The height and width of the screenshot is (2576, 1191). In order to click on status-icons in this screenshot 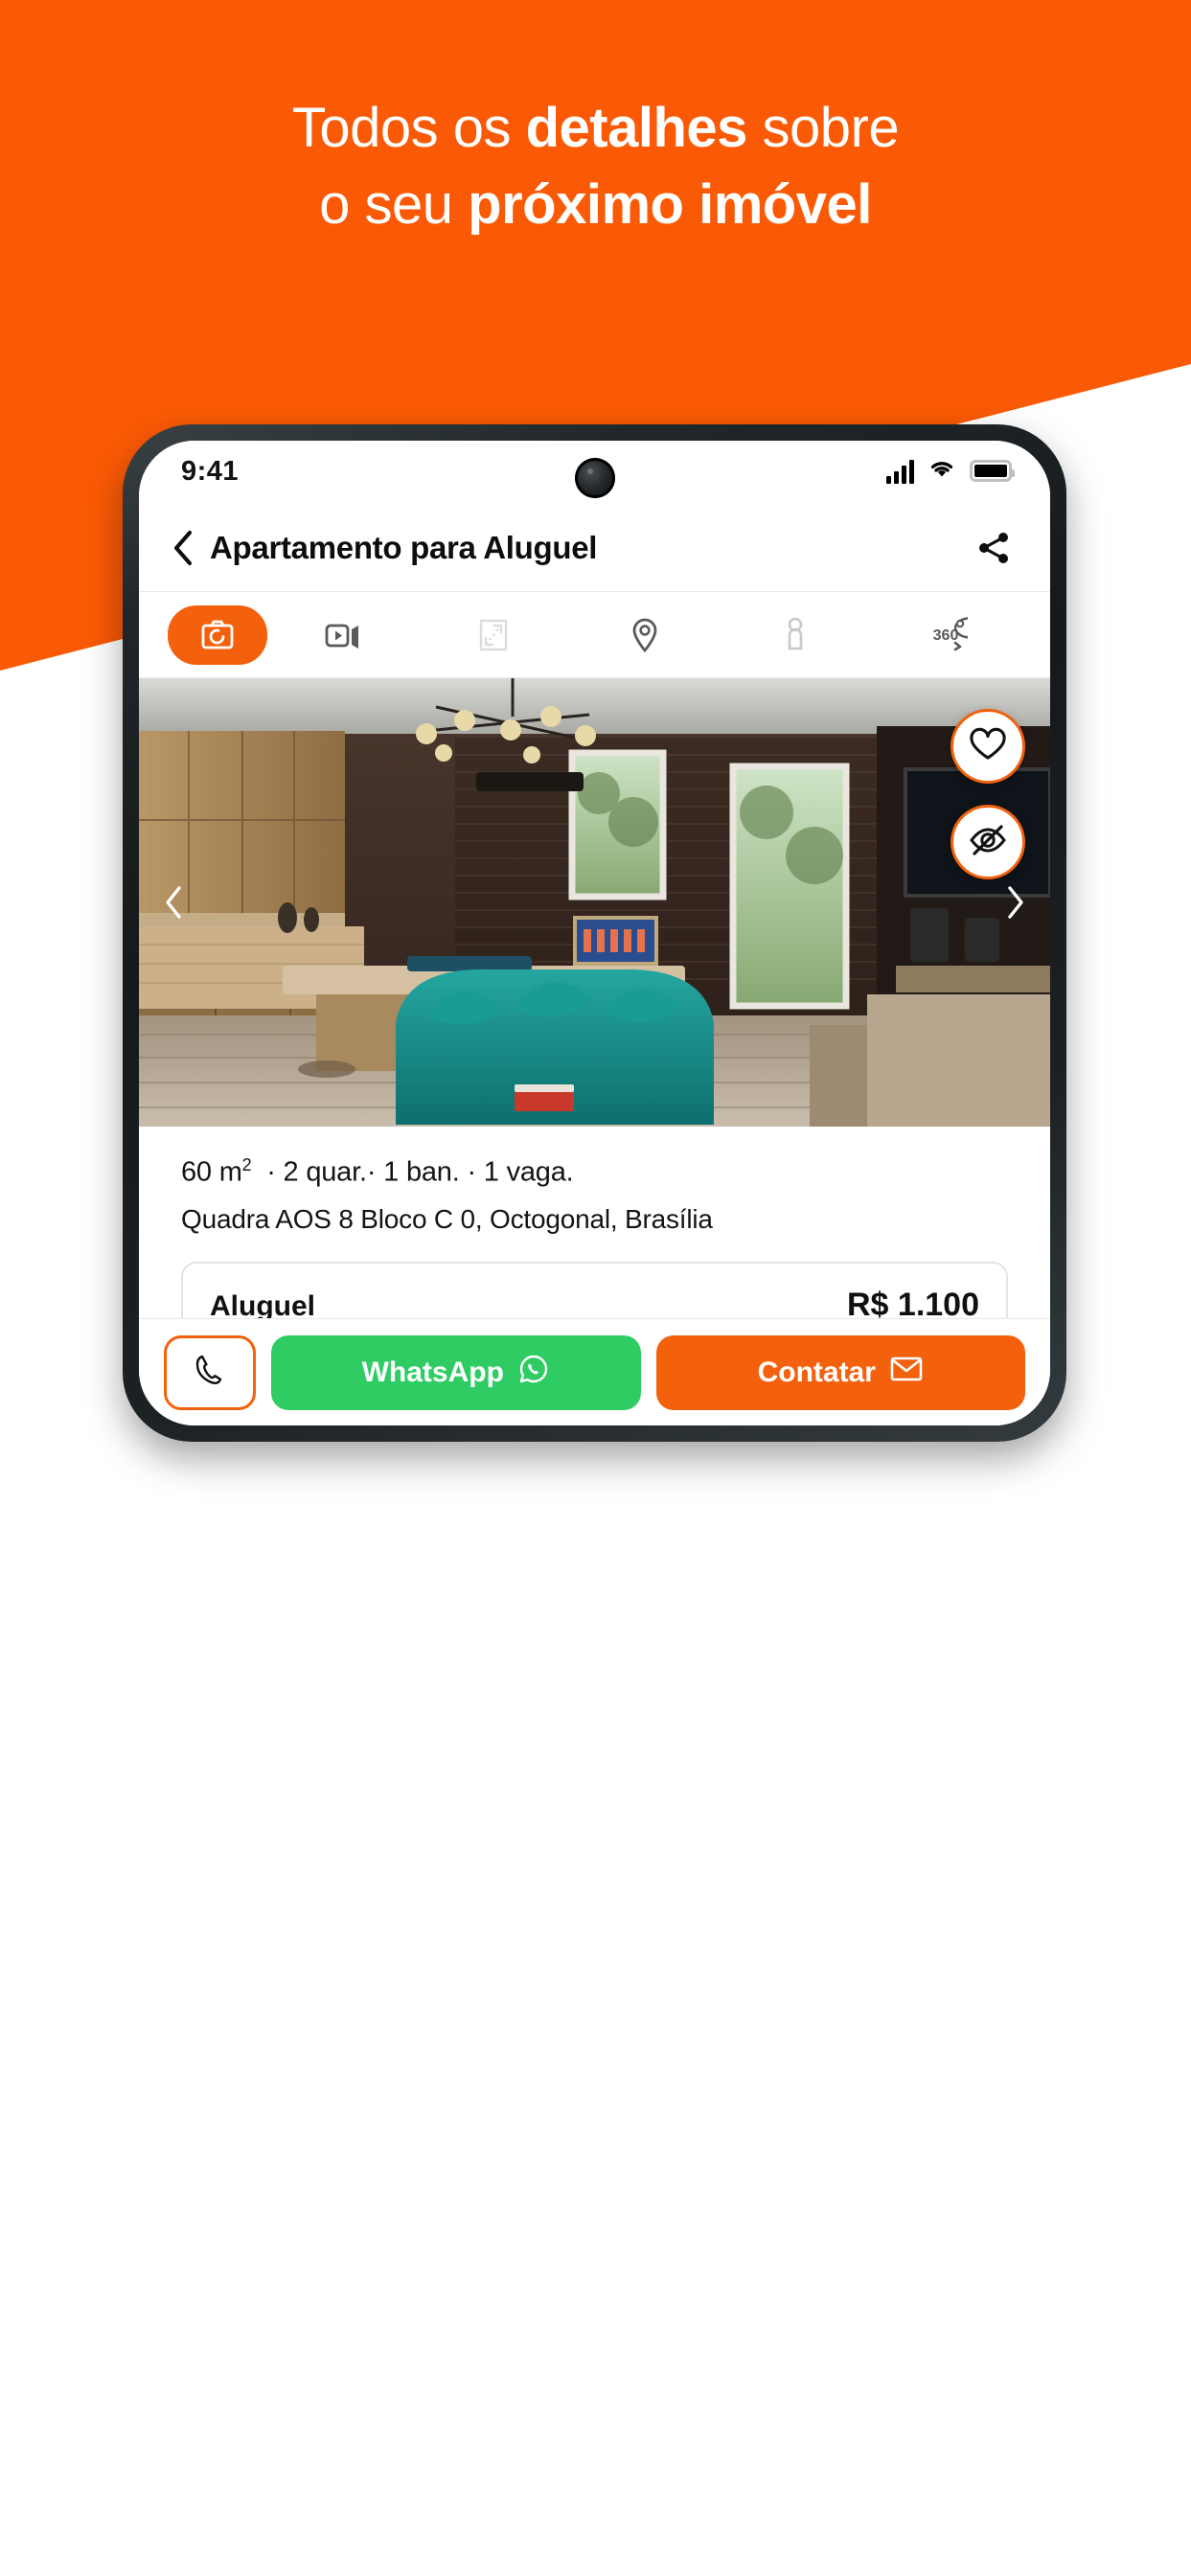, I will do `click(950, 471)`.